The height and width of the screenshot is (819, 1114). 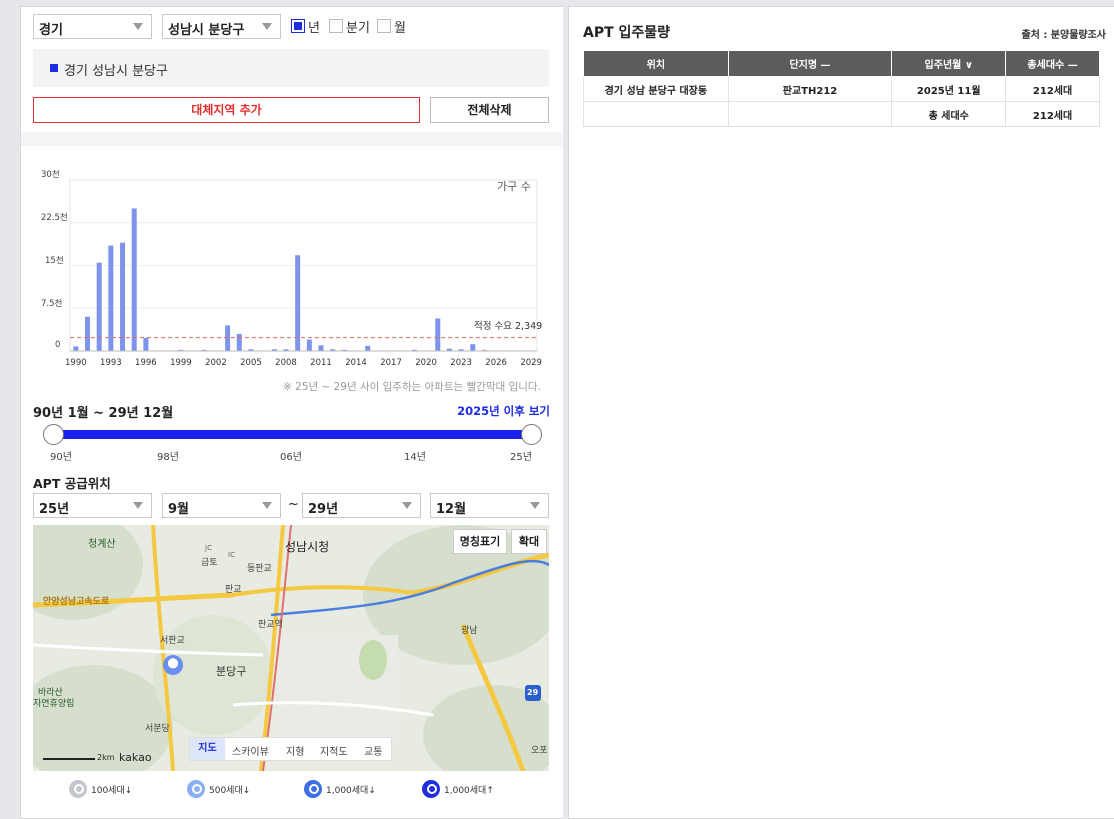 What do you see at coordinates (54, 704) in the screenshot?
I see `map-label: 자연휴양림` at bounding box center [54, 704].